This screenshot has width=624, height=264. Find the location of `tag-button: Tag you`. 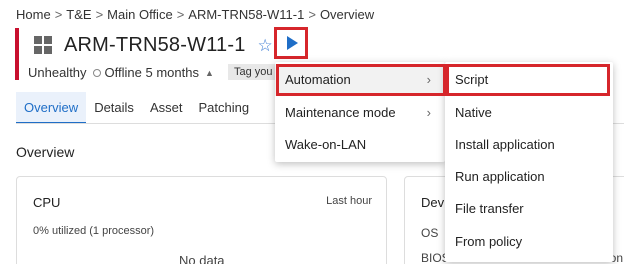

tag-button: Tag you is located at coordinates (252, 72).